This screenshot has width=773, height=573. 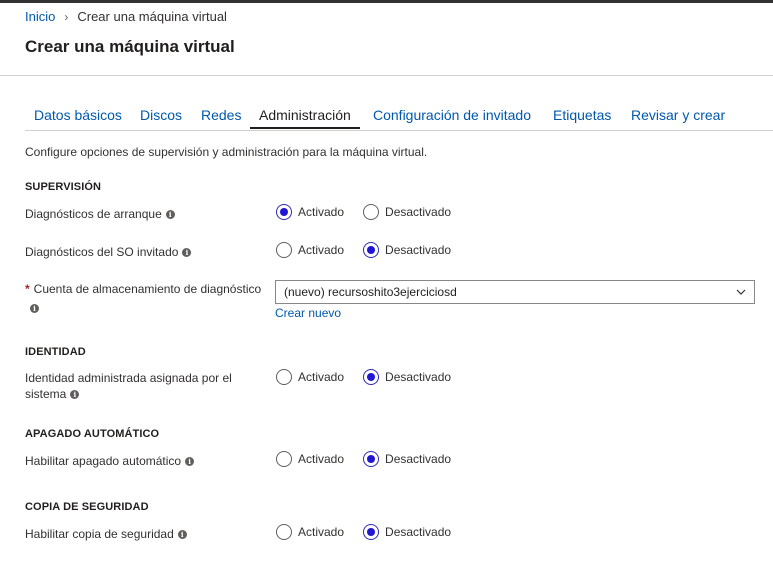 I want to click on tab-administracion: Administración, so click(x=305, y=115).